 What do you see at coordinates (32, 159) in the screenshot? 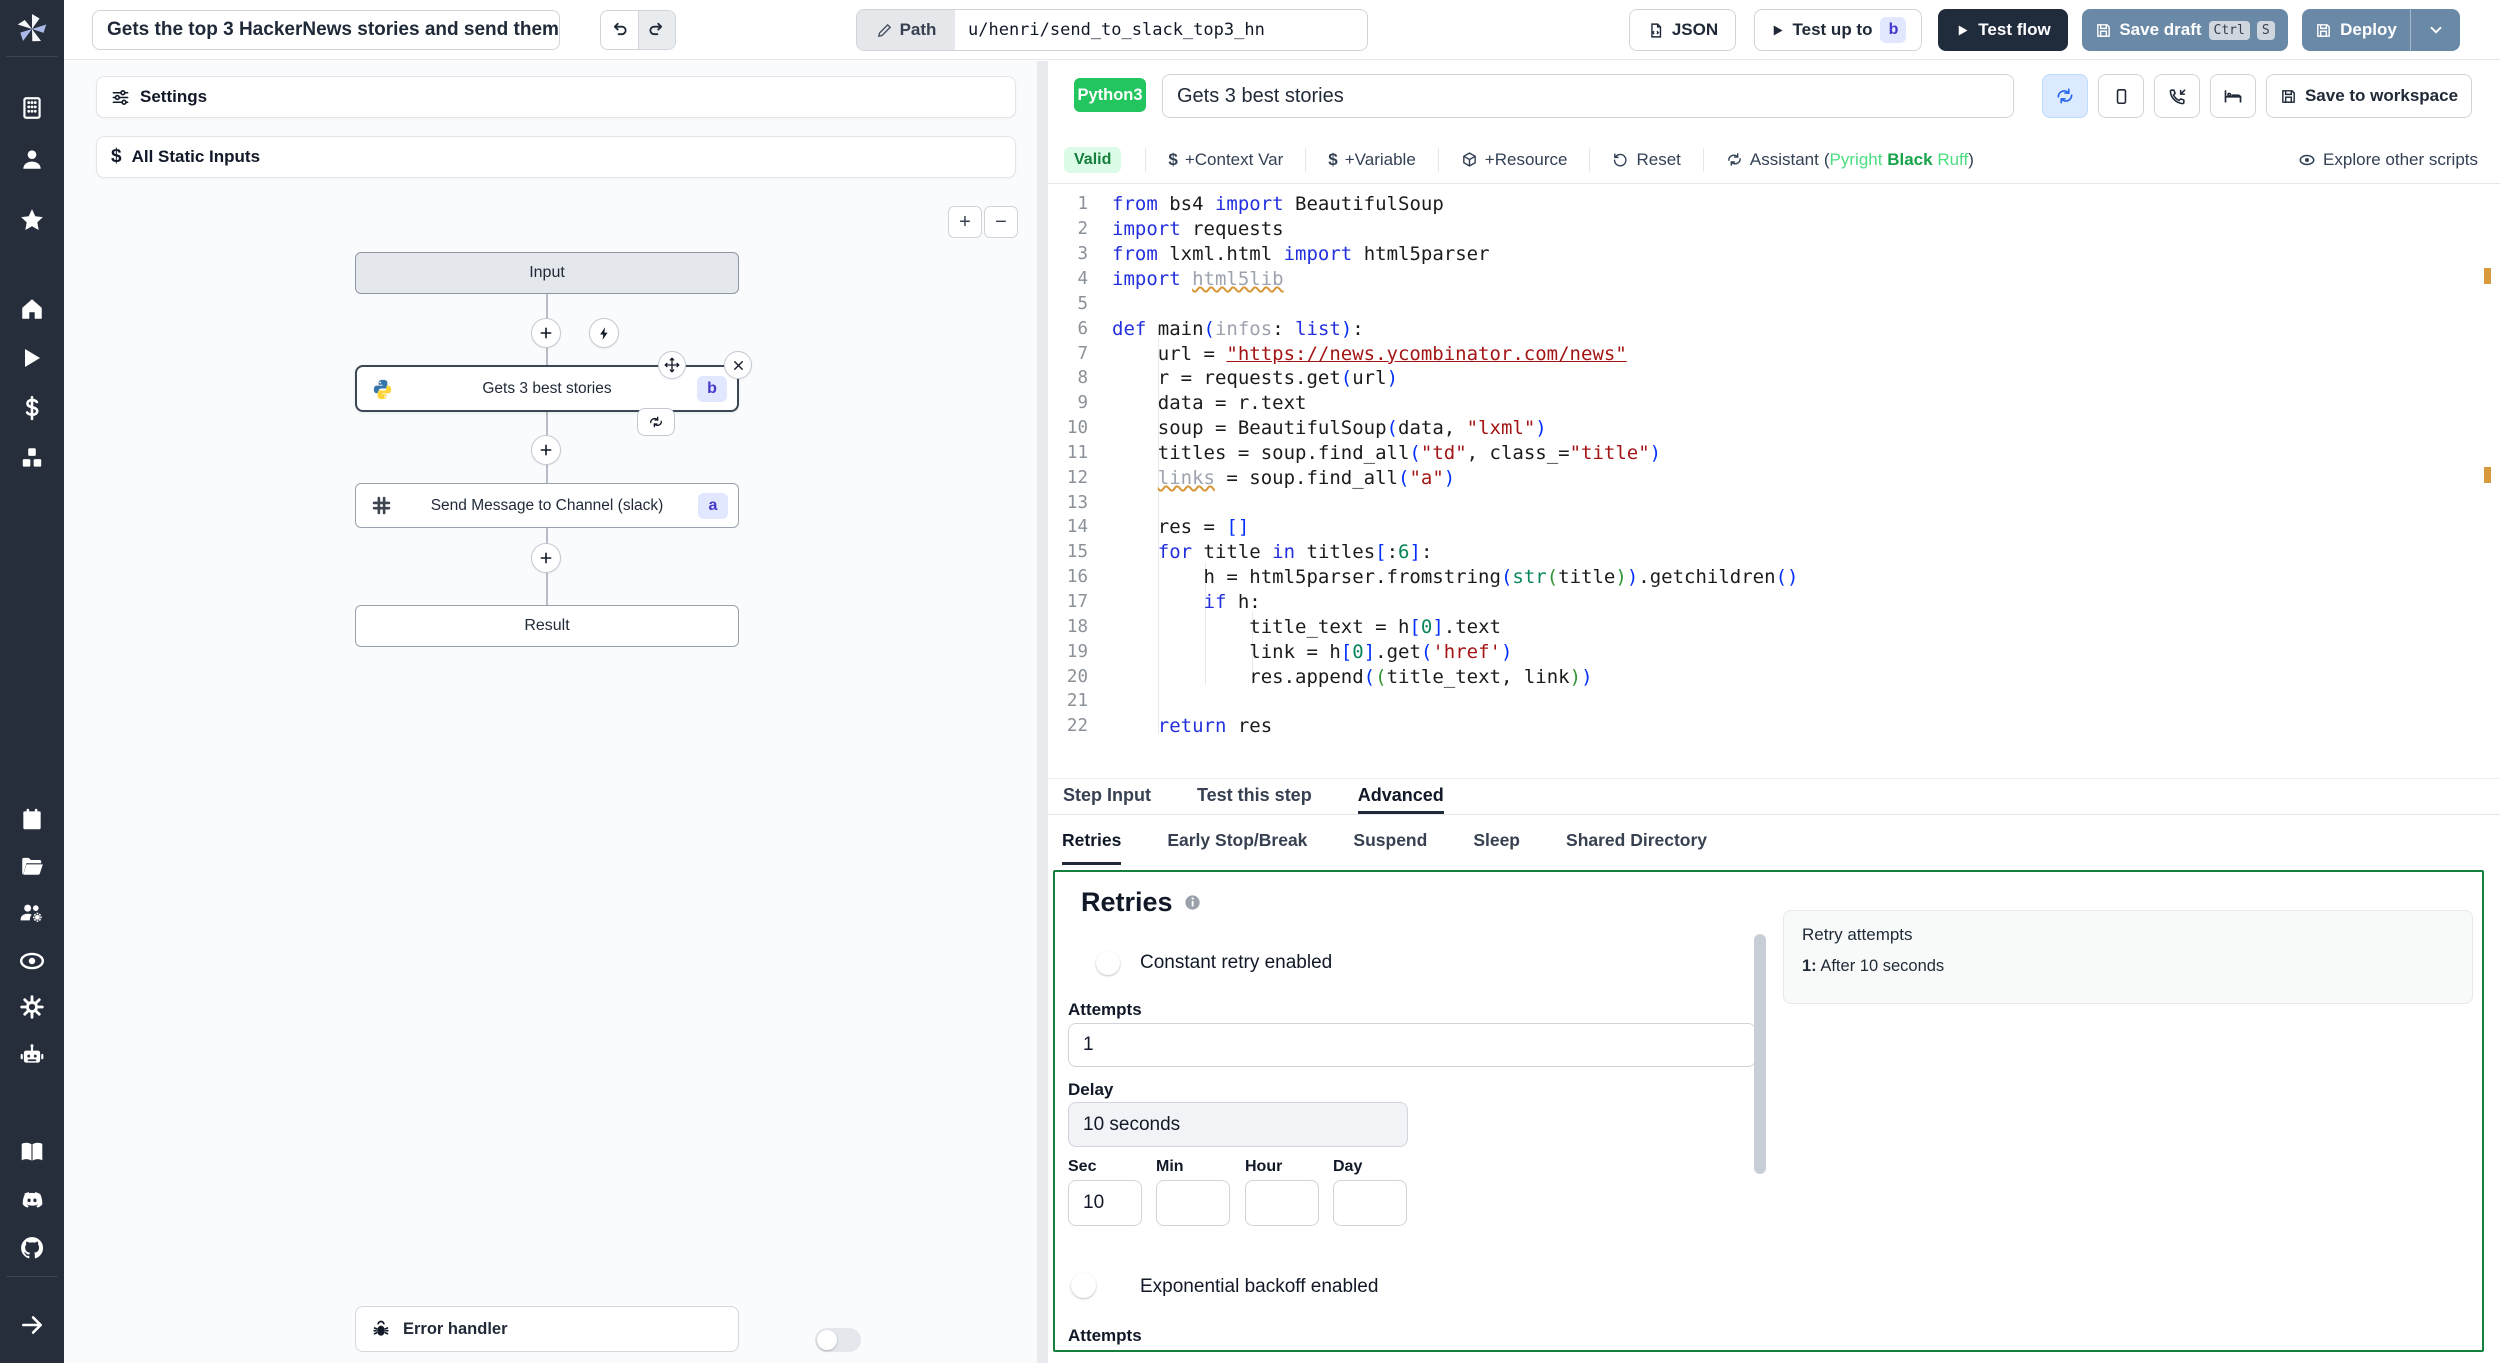
I see `user-icon` at bounding box center [32, 159].